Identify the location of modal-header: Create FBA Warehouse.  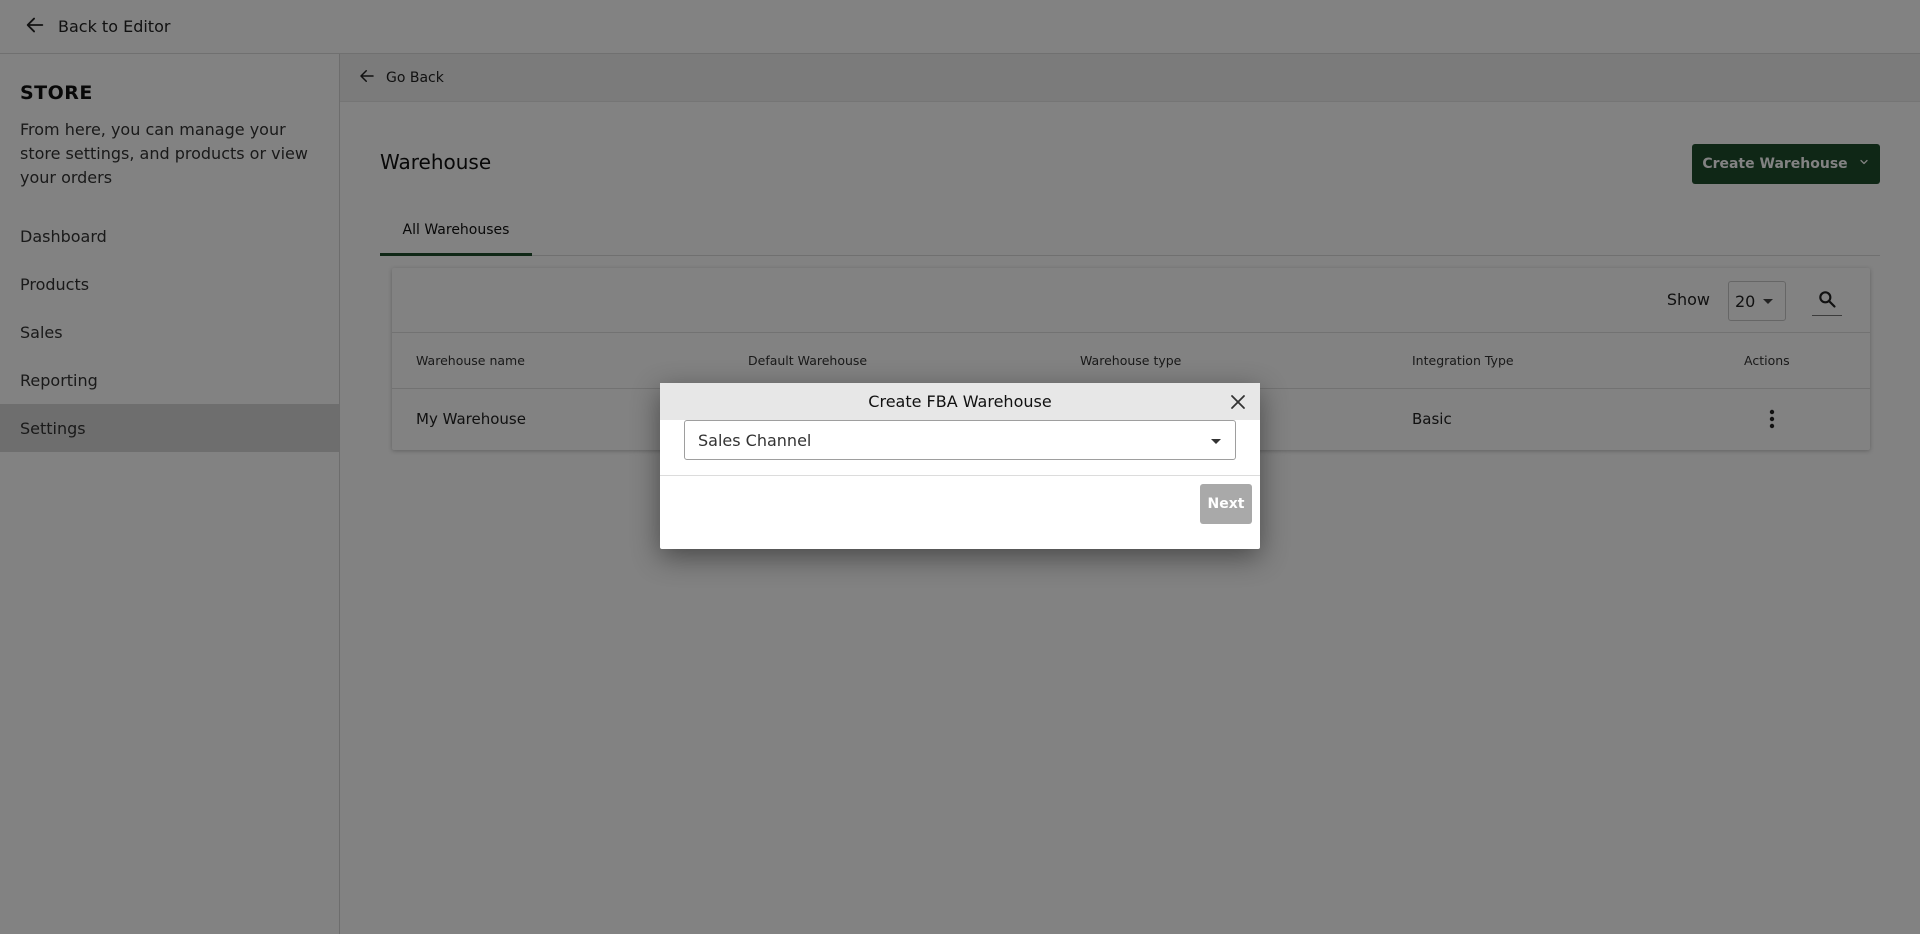
(960, 401).